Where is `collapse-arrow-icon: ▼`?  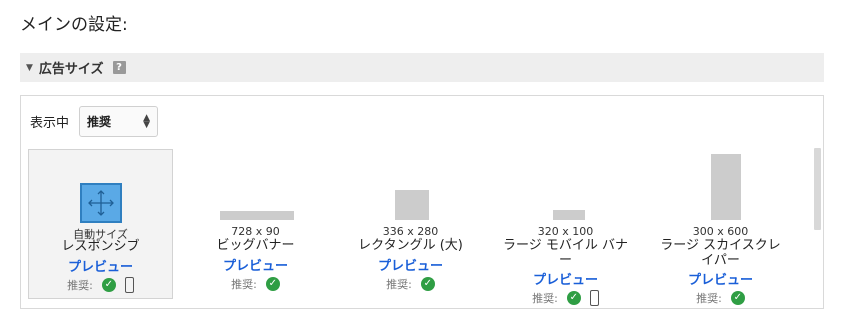
collapse-arrow-icon: ▼ is located at coordinates (29, 68).